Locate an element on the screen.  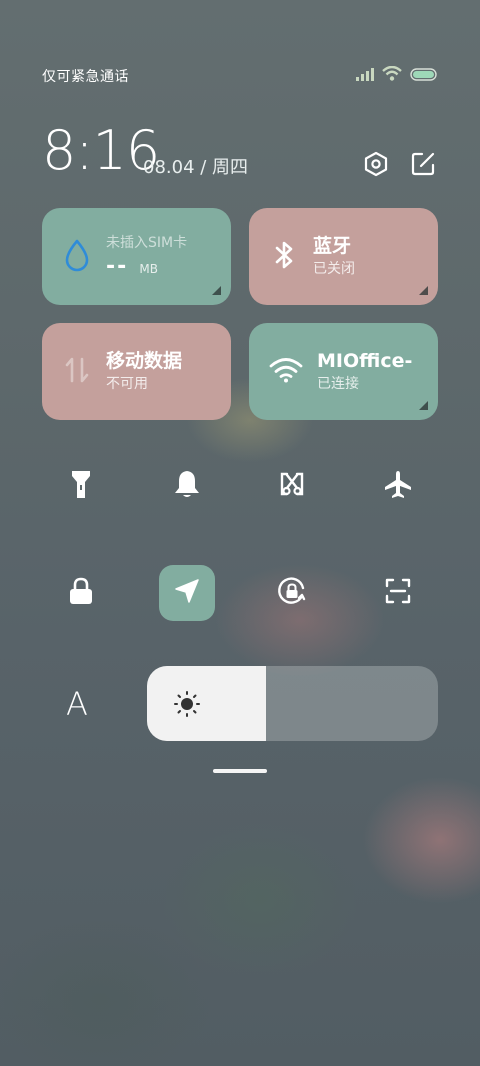
screenshot-icon is located at coordinates (292, 486).